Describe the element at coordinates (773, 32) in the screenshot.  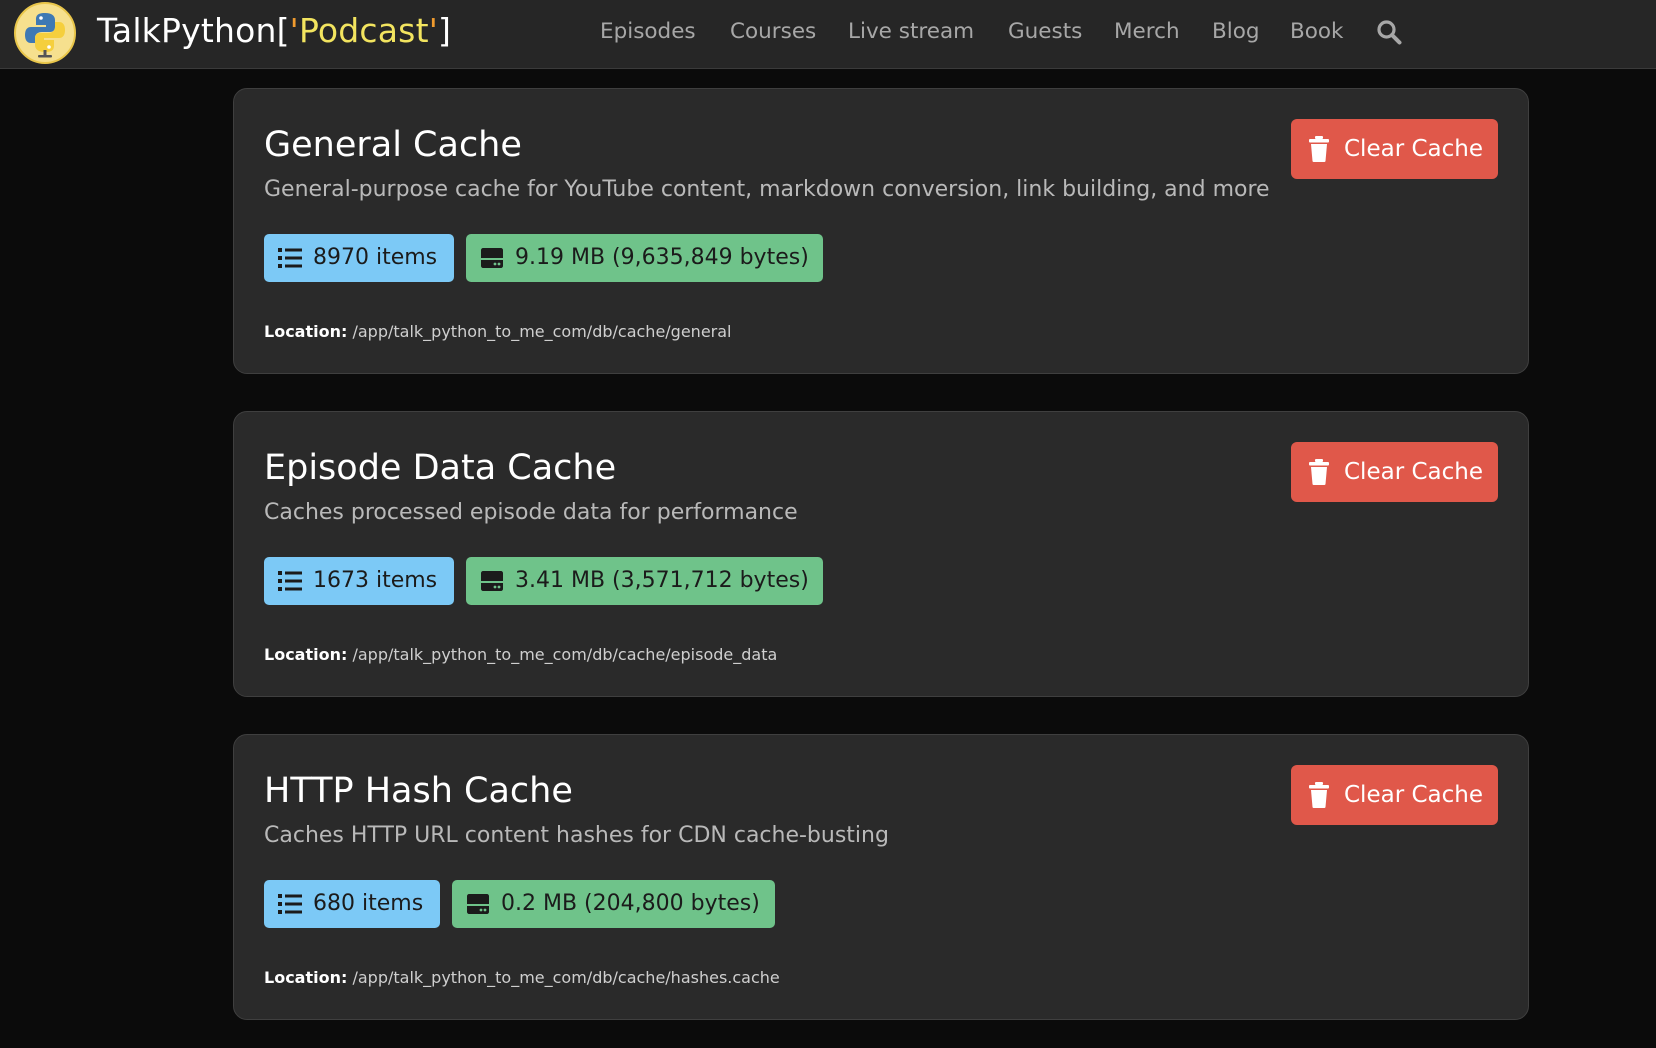
I see `nav-courses: Courses` at that location.